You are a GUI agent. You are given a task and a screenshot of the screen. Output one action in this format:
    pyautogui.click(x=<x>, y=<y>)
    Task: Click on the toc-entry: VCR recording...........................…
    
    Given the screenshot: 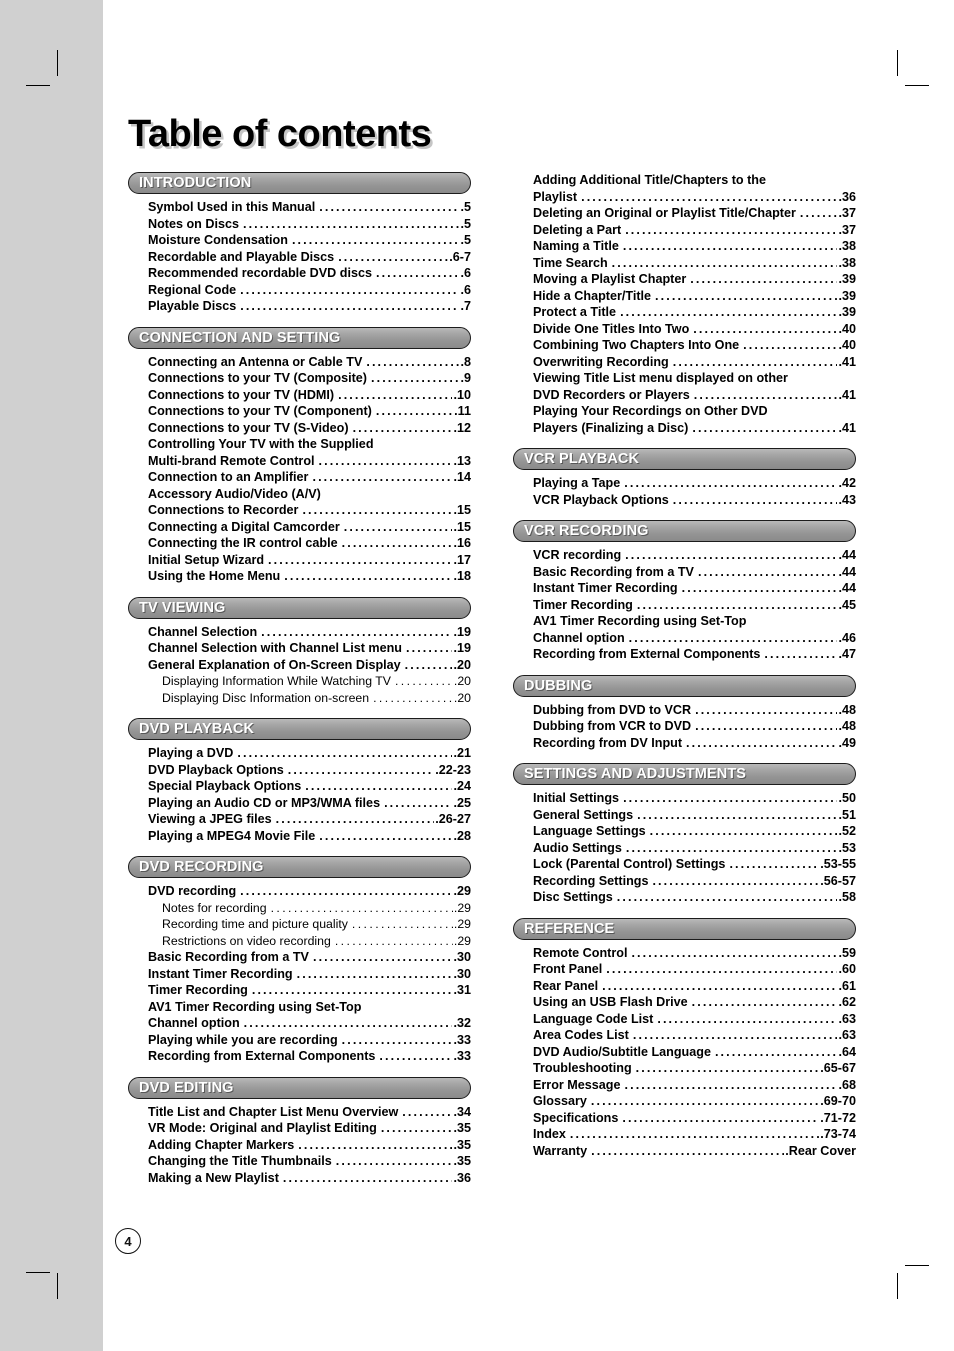 What is the action you would take?
    pyautogui.click(x=694, y=555)
    